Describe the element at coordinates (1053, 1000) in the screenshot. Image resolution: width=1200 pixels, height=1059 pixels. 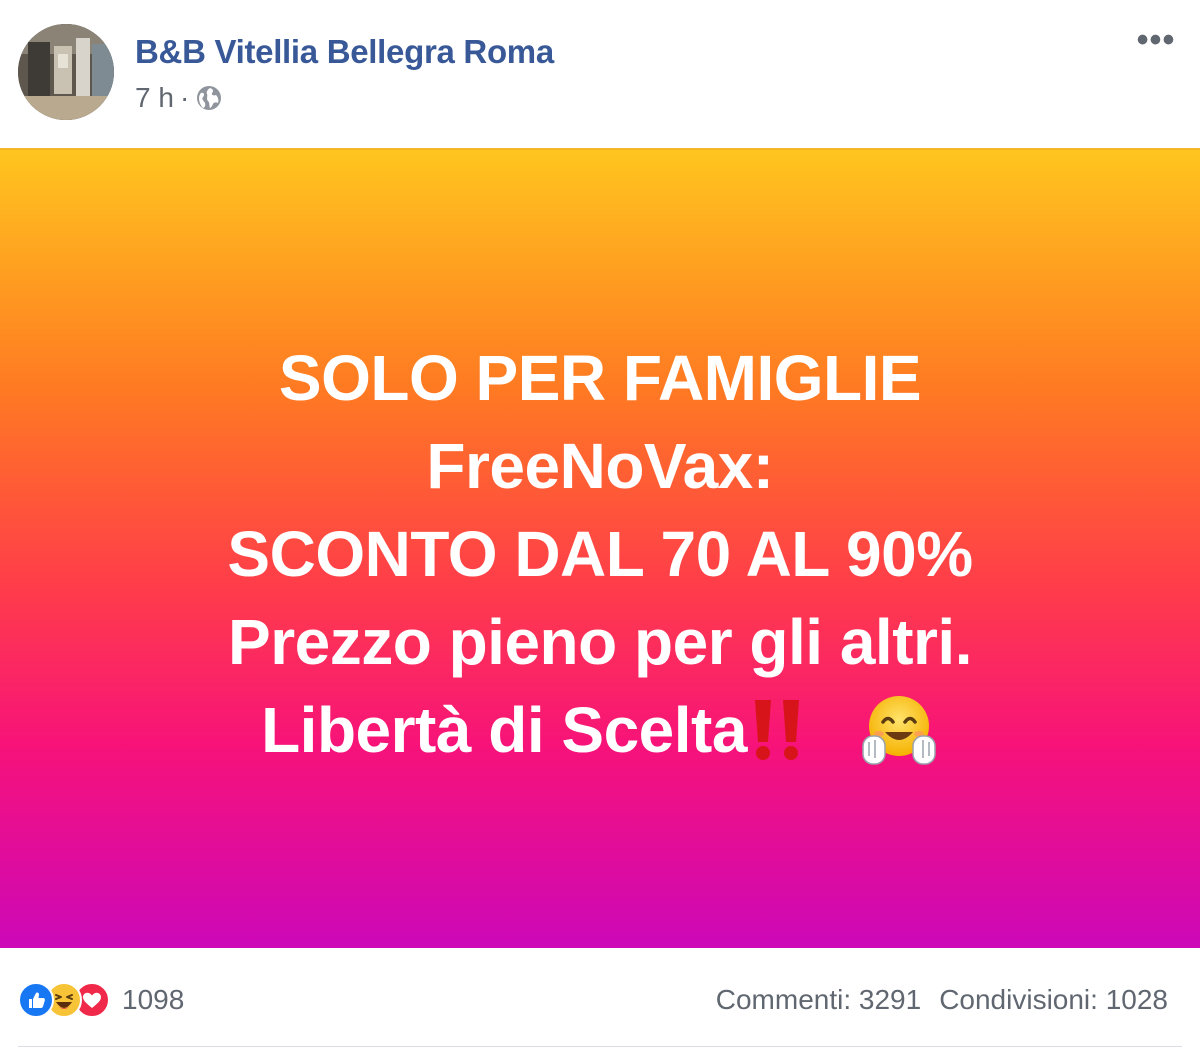
I see `shares-count-link: Condivisioni: 1028` at that location.